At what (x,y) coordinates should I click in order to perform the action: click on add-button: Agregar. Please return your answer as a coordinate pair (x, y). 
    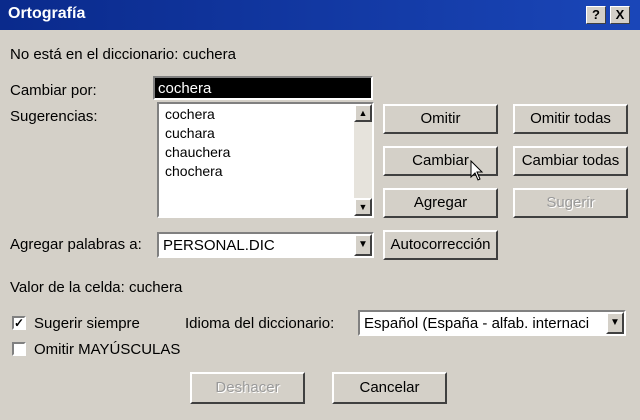
    Looking at the image, I should click on (440, 203).